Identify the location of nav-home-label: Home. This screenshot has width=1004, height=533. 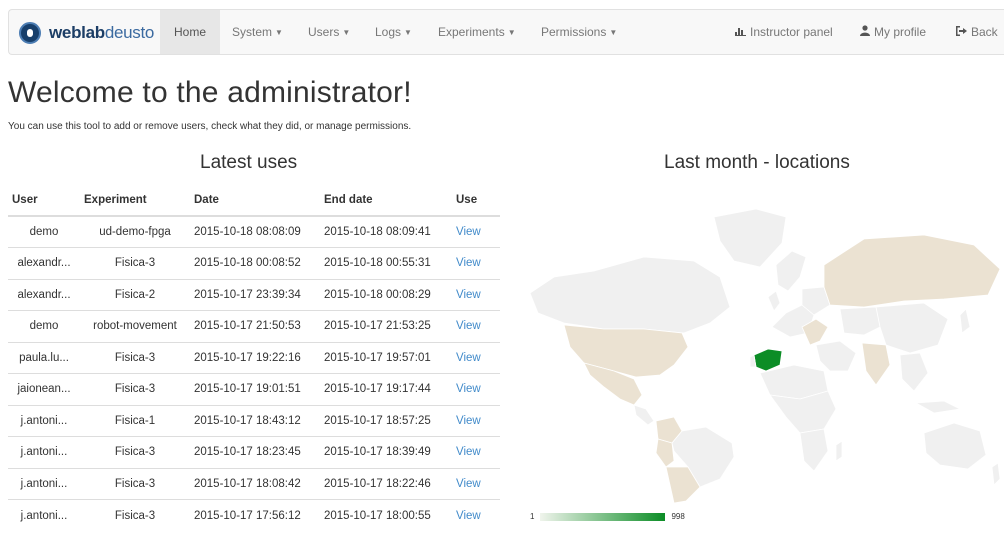
(190, 32).